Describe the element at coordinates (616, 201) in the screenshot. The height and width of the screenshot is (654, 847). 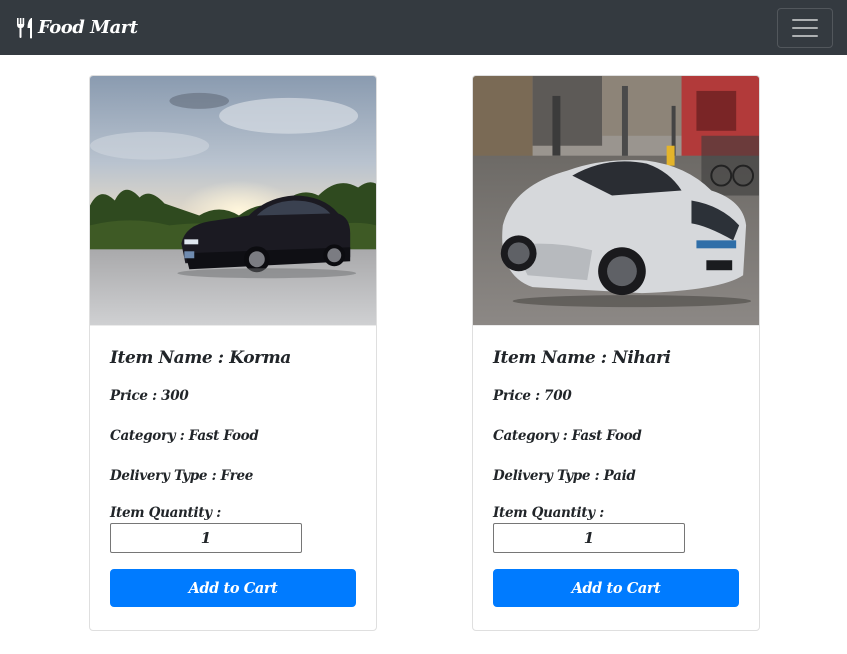
I see `white-sports-car-photo` at that location.